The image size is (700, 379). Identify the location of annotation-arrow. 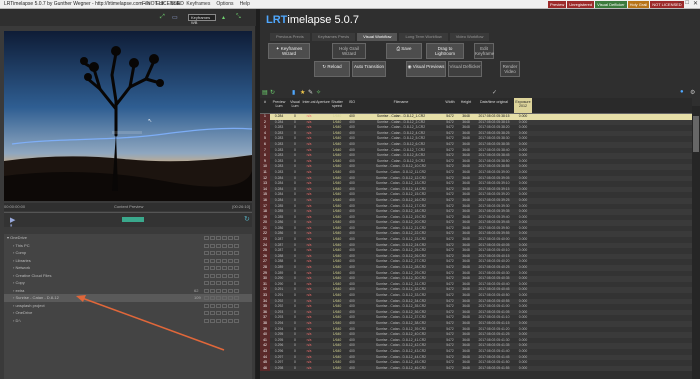
(150, 323).